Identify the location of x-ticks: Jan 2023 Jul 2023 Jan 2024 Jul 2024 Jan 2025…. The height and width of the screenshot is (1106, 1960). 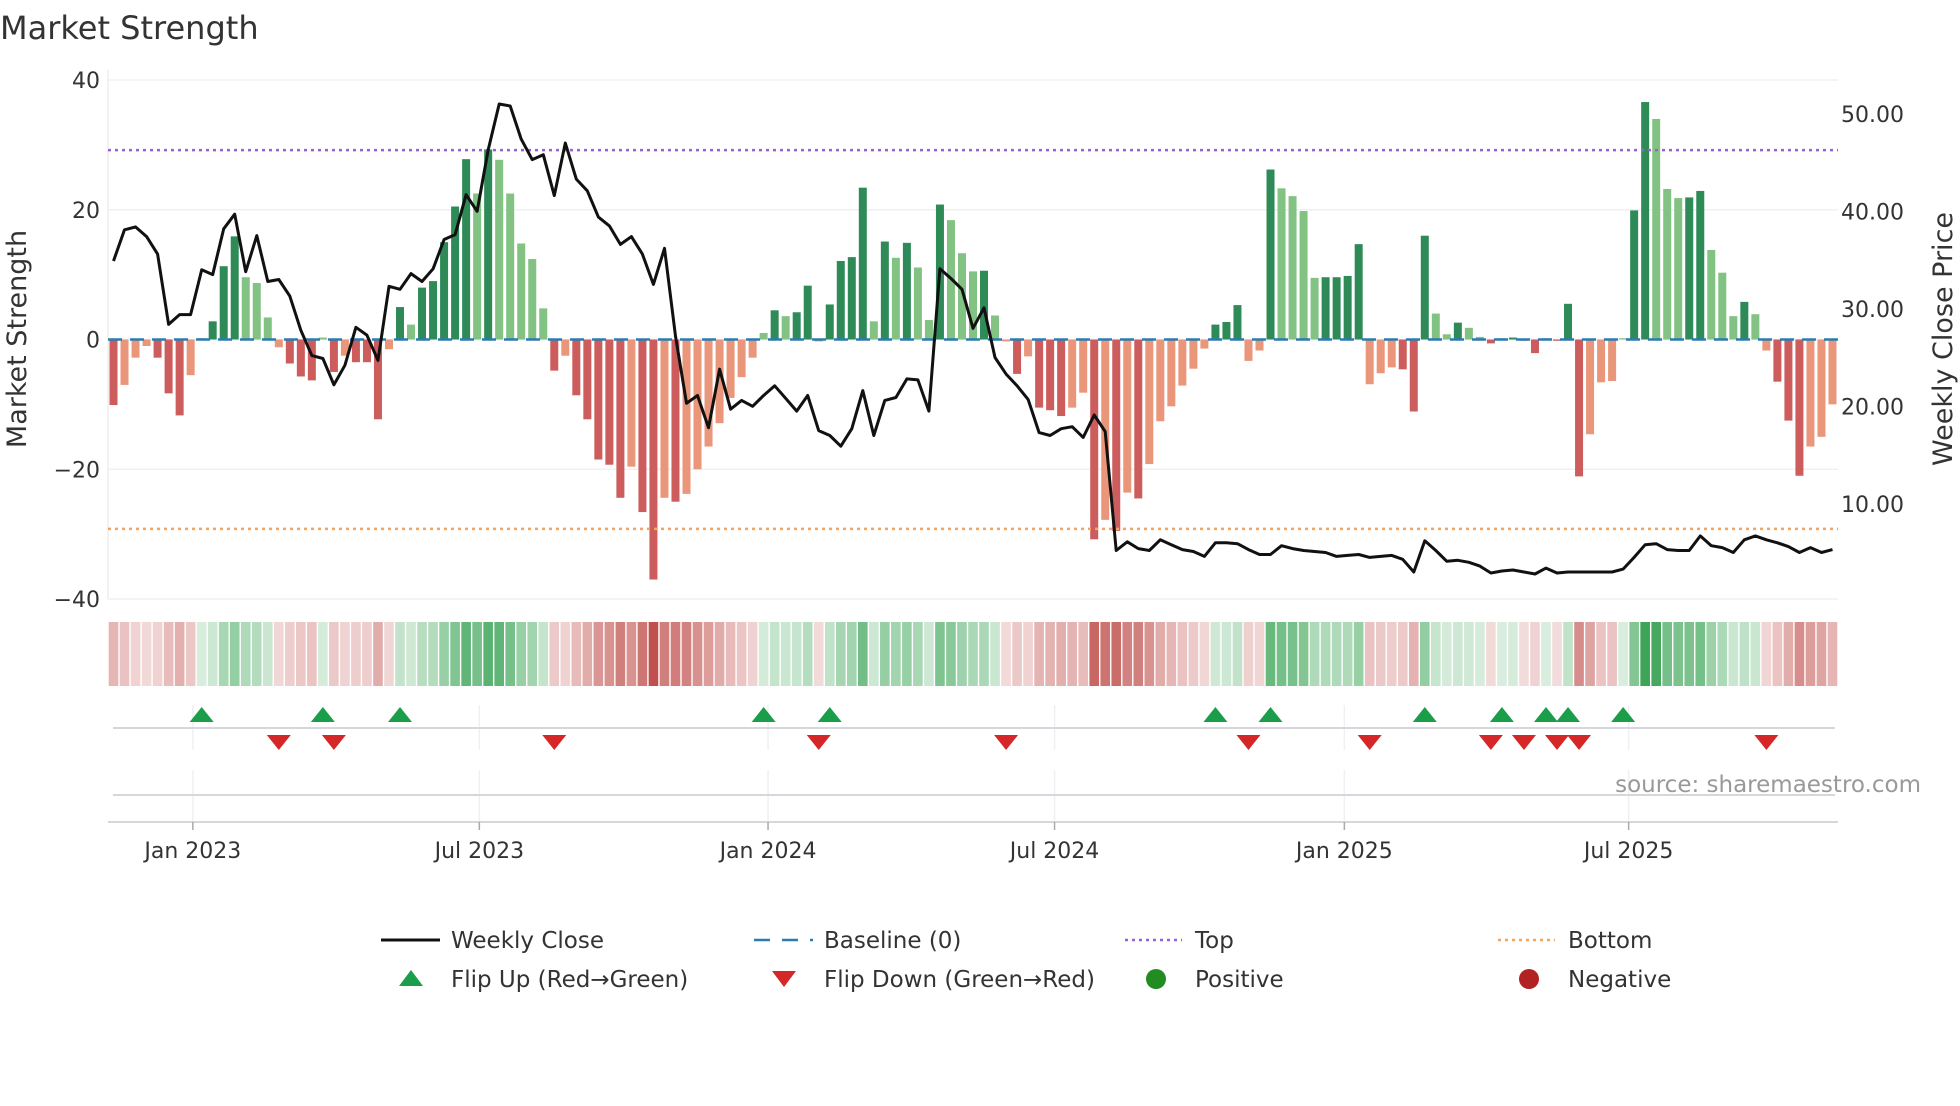
(907, 843).